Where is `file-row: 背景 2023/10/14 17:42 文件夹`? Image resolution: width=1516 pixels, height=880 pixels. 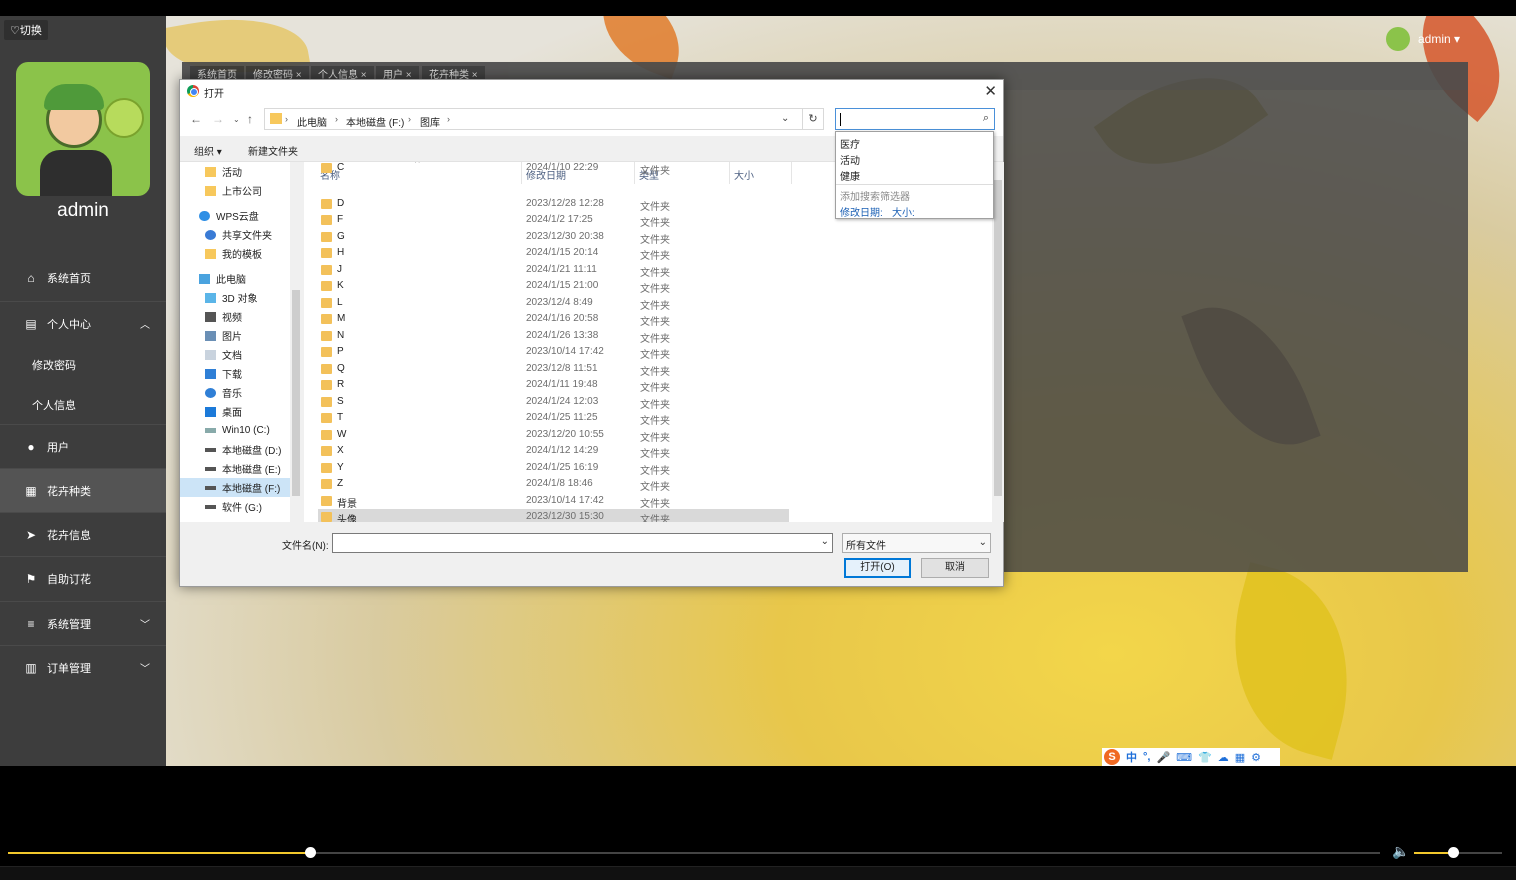 file-row: 背景 2023/10/14 17:42 文件夹 is located at coordinates (553, 501).